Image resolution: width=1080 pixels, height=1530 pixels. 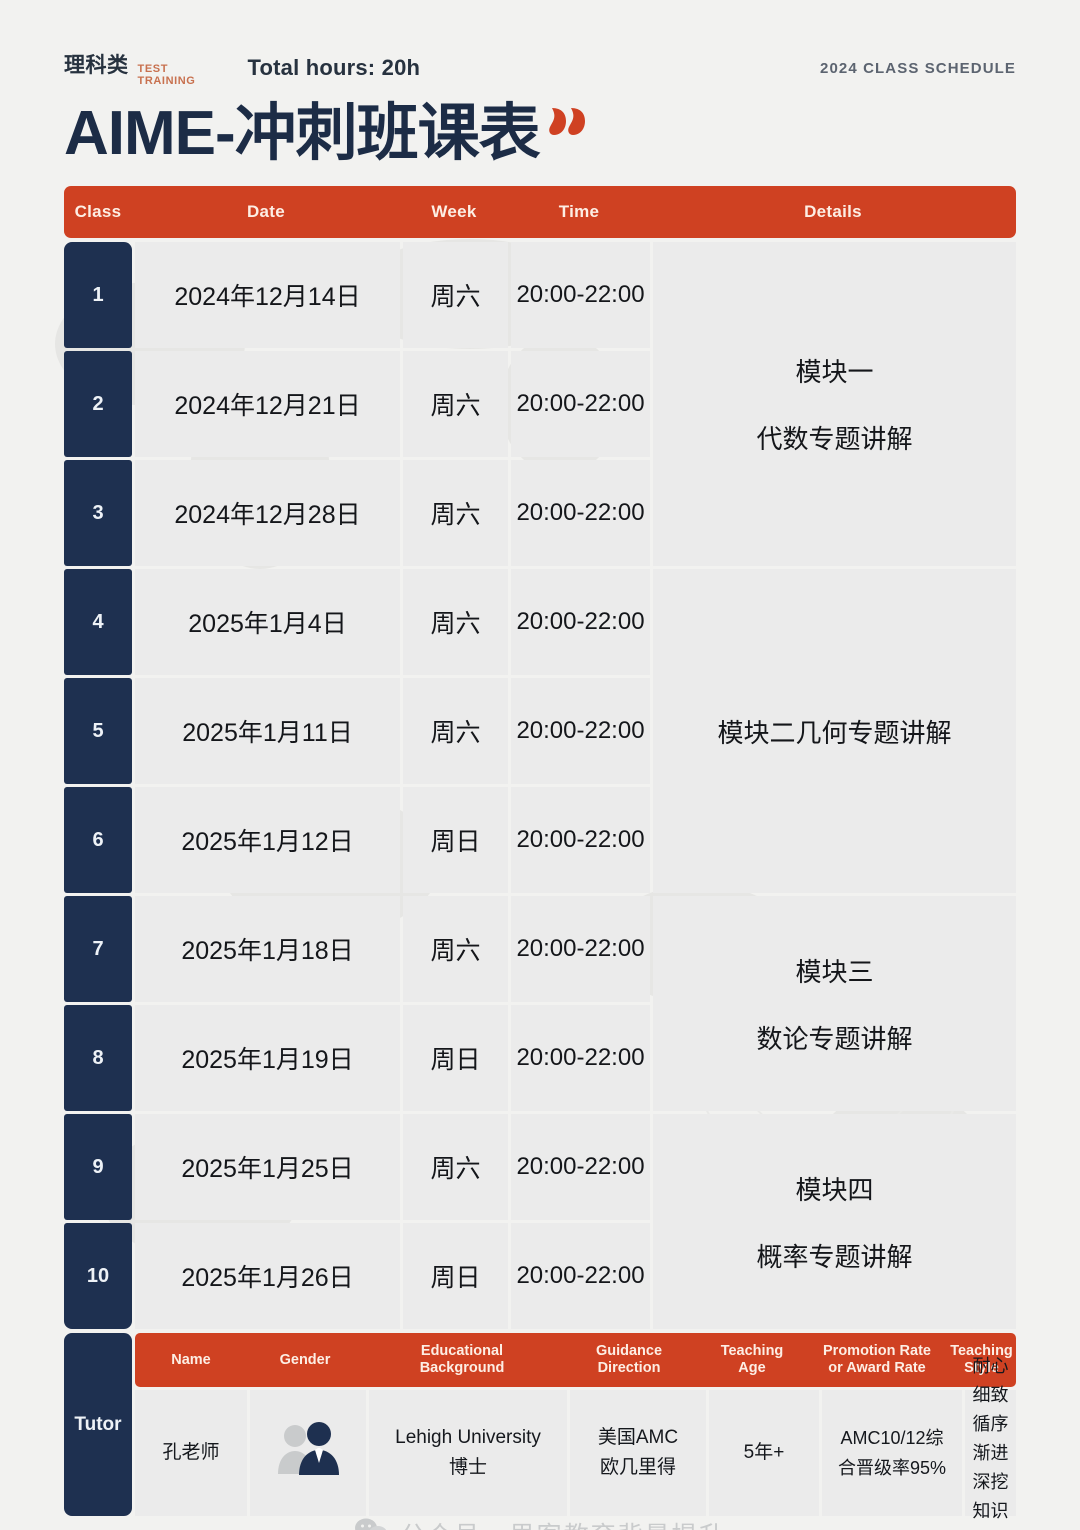 What do you see at coordinates (98, 404) in the screenshot?
I see `class-number-cell: 2` at bounding box center [98, 404].